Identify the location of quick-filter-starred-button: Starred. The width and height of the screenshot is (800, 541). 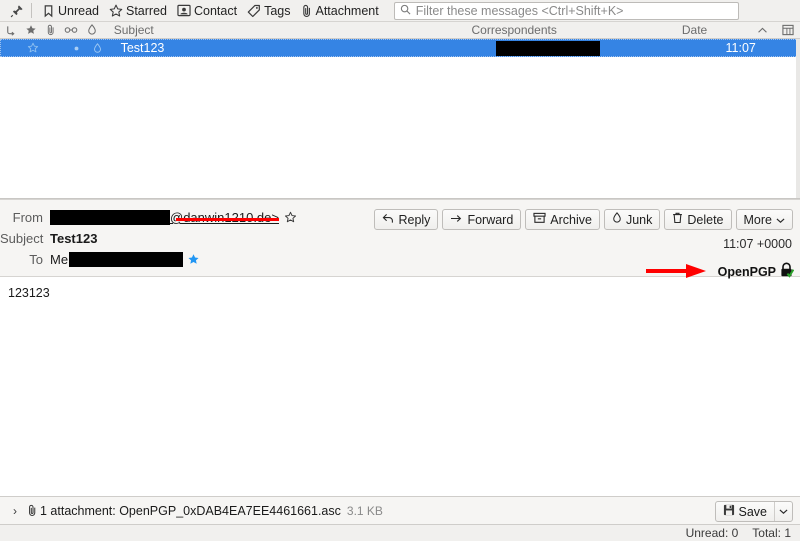
(140, 11).